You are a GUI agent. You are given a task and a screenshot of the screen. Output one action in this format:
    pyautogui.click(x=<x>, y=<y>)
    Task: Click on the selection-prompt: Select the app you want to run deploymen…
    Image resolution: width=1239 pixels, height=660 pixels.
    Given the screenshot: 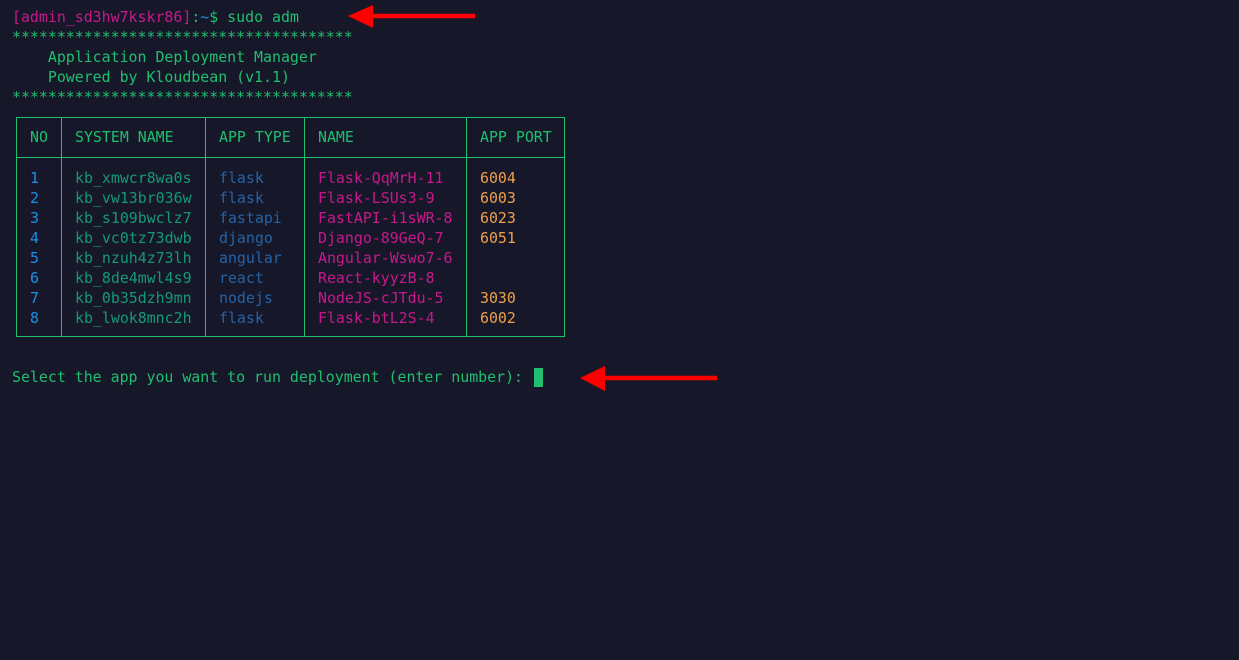 What is the action you would take?
    pyautogui.click(x=272, y=377)
    